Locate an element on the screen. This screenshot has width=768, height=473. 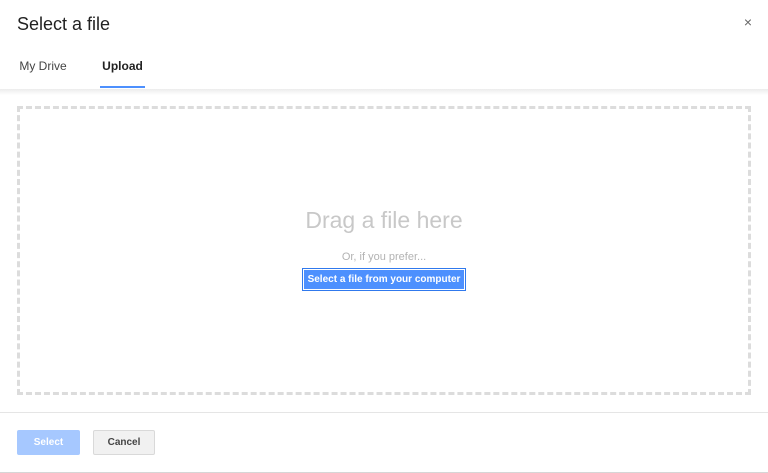
drag-file-text: Drag a file here is located at coordinates (384, 220).